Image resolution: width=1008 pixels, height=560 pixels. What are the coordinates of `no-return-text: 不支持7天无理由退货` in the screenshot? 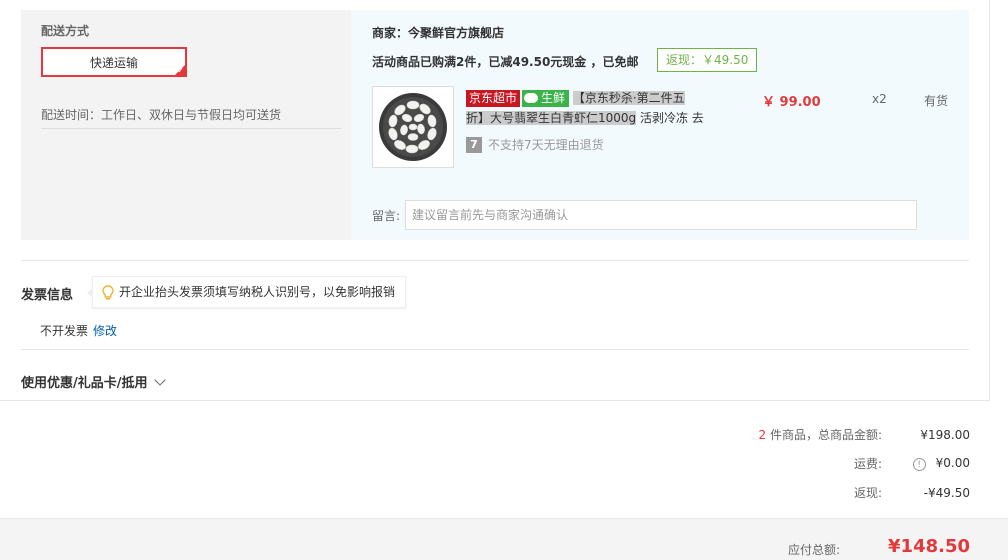 It's located at (546, 145).